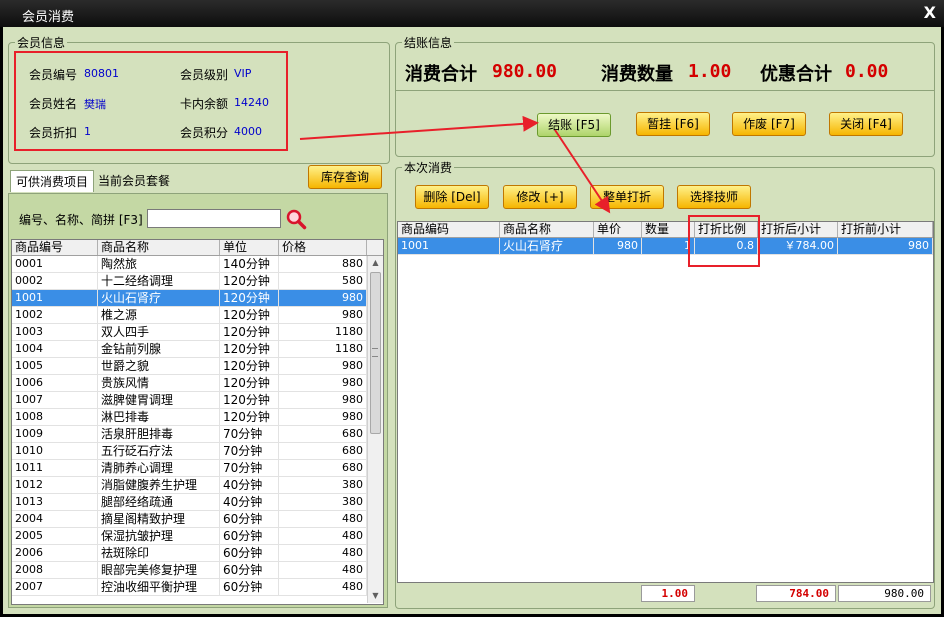  What do you see at coordinates (159, 553) in the screenshot?
I see `cell-product-name: 祛斑除印` at bounding box center [159, 553].